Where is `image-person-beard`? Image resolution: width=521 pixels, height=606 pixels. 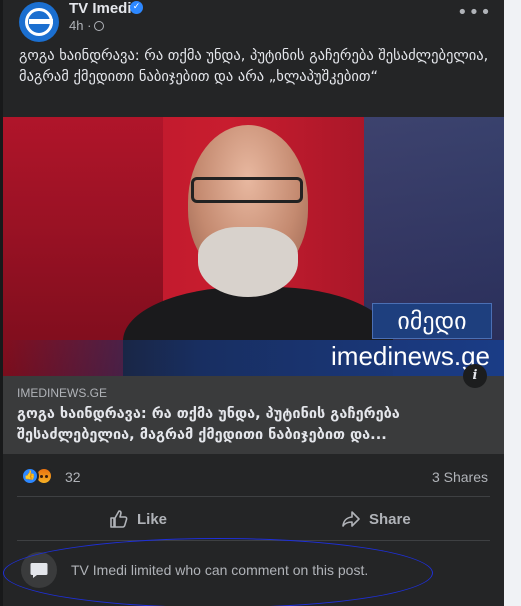
image-person-beard is located at coordinates (248, 262).